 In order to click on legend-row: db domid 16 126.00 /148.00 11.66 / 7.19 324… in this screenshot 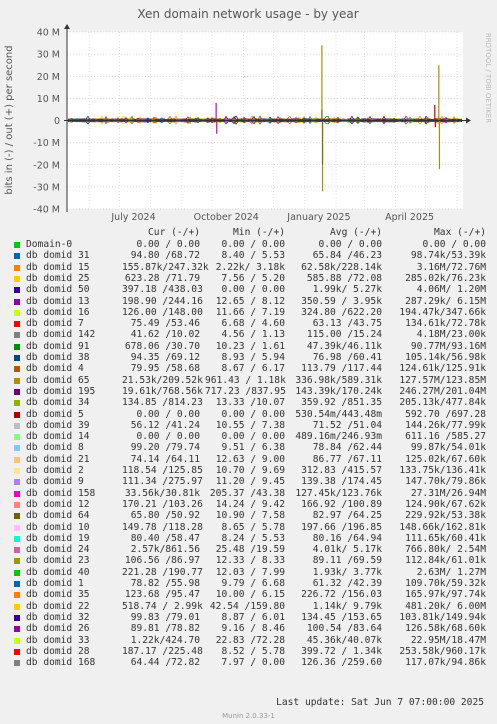, I will do `click(248, 312)`.